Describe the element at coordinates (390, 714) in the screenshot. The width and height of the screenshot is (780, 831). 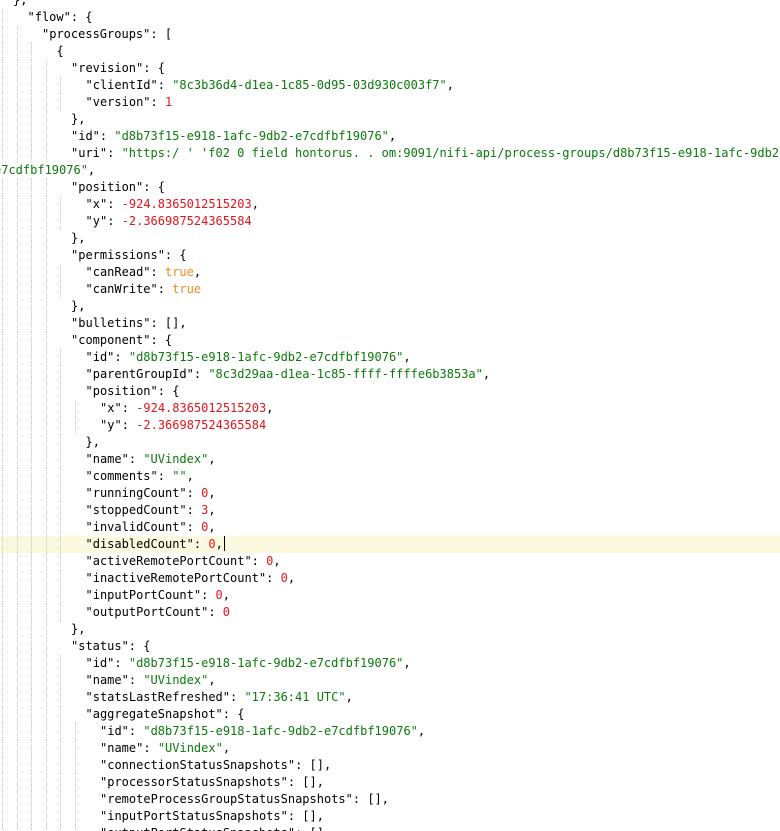
I see `code-line: "aggregateSnapshot": {` at that location.